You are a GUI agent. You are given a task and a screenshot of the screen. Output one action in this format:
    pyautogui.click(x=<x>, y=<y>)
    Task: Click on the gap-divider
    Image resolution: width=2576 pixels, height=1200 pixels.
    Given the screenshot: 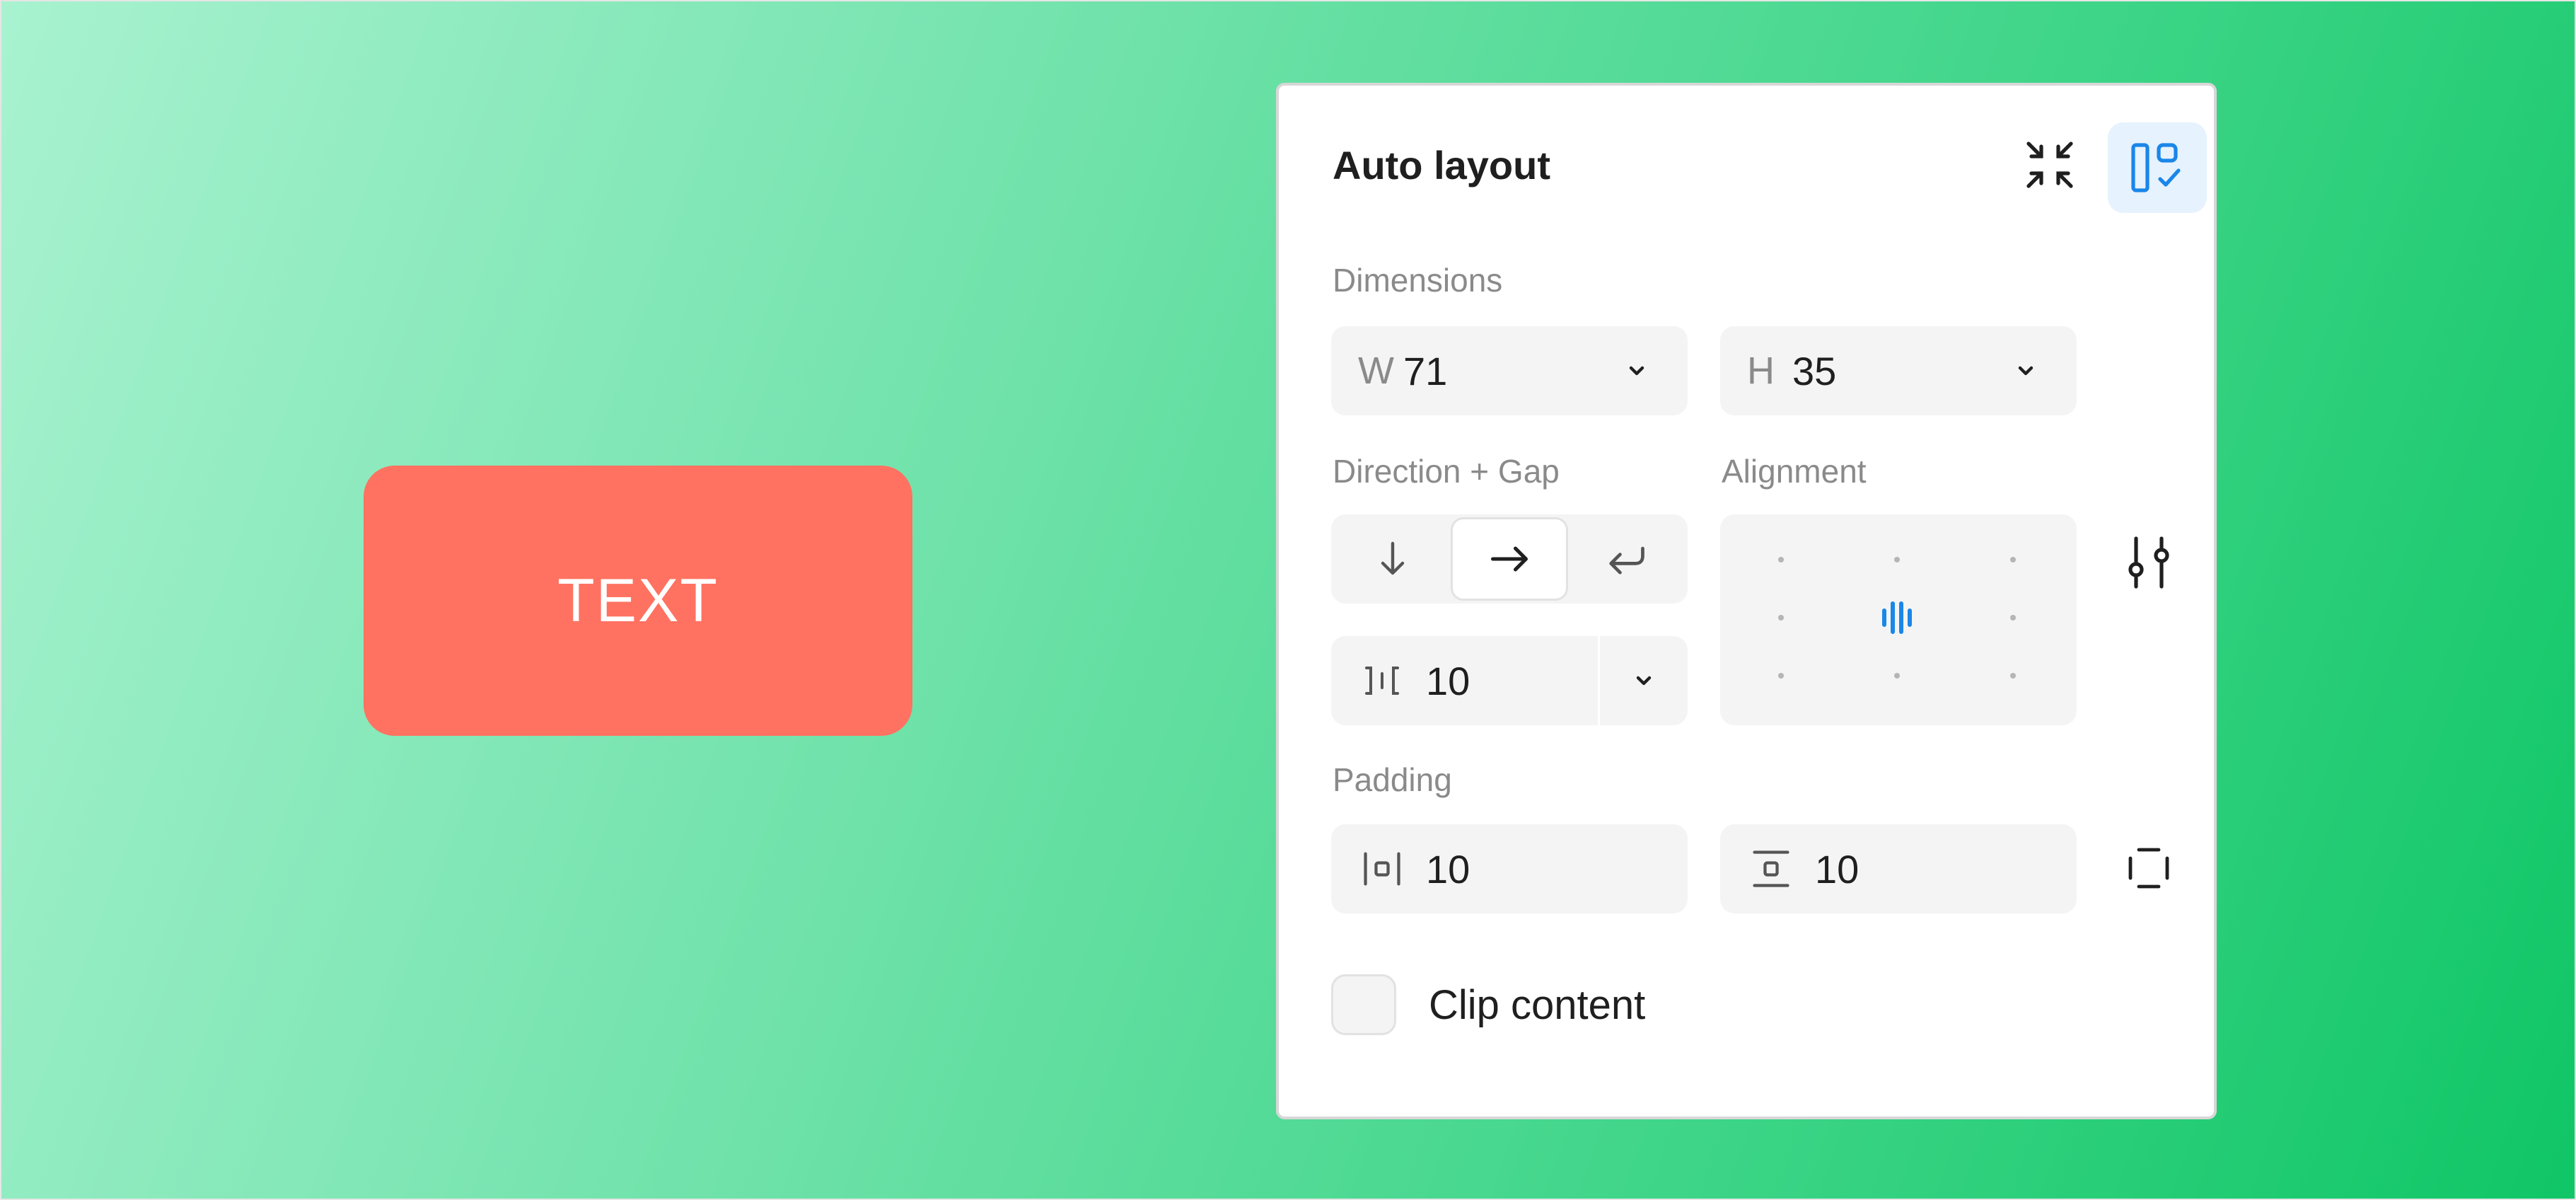 What is the action you would take?
    pyautogui.click(x=1599, y=680)
    